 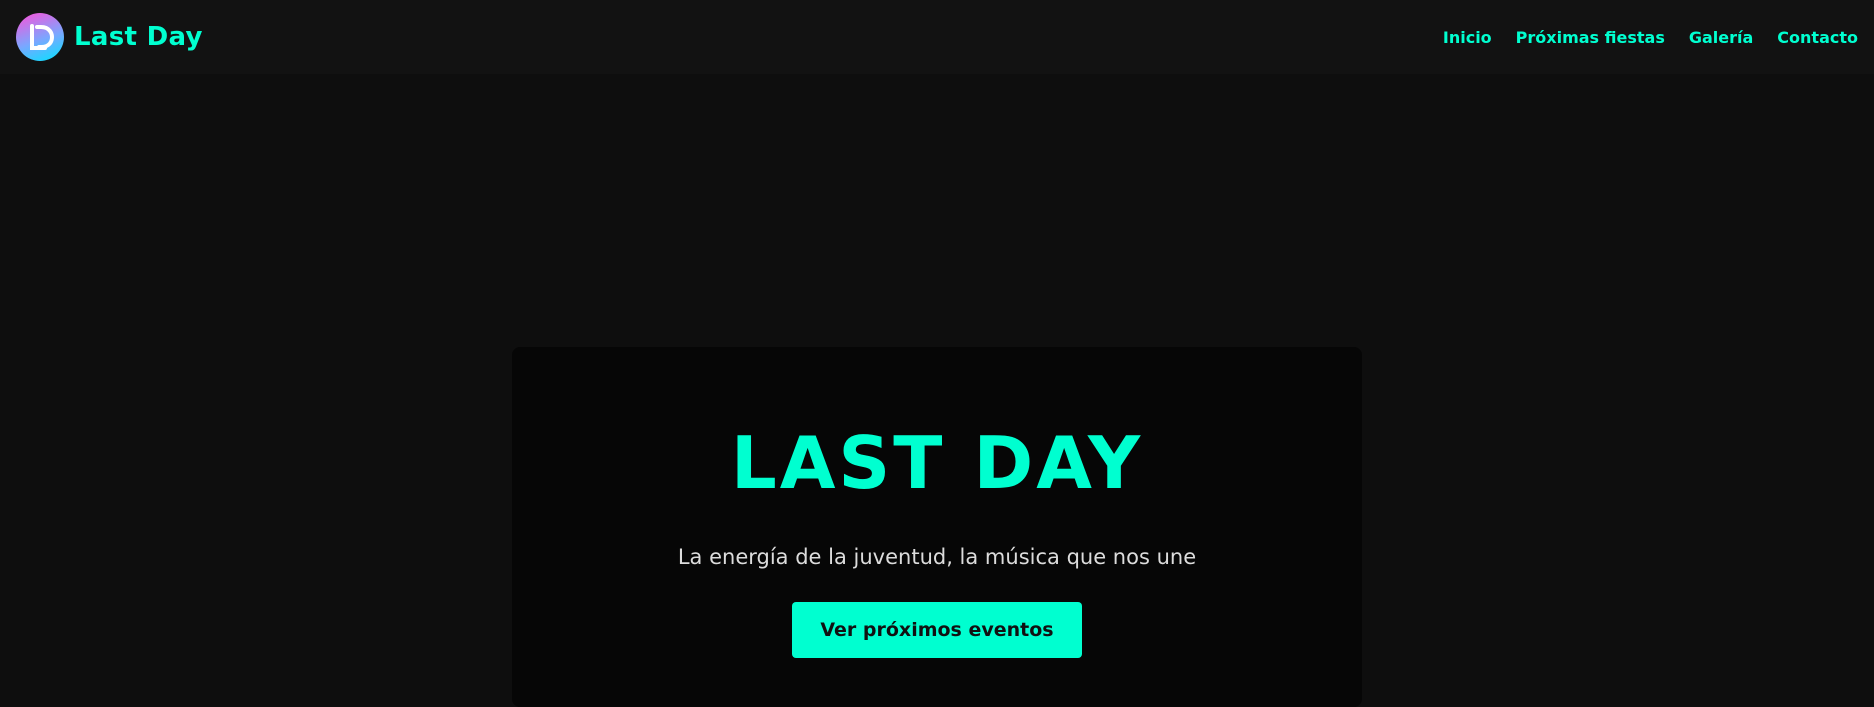 What do you see at coordinates (937, 630) in the screenshot?
I see `upcoming-events-button: Ver próximos eventos` at bounding box center [937, 630].